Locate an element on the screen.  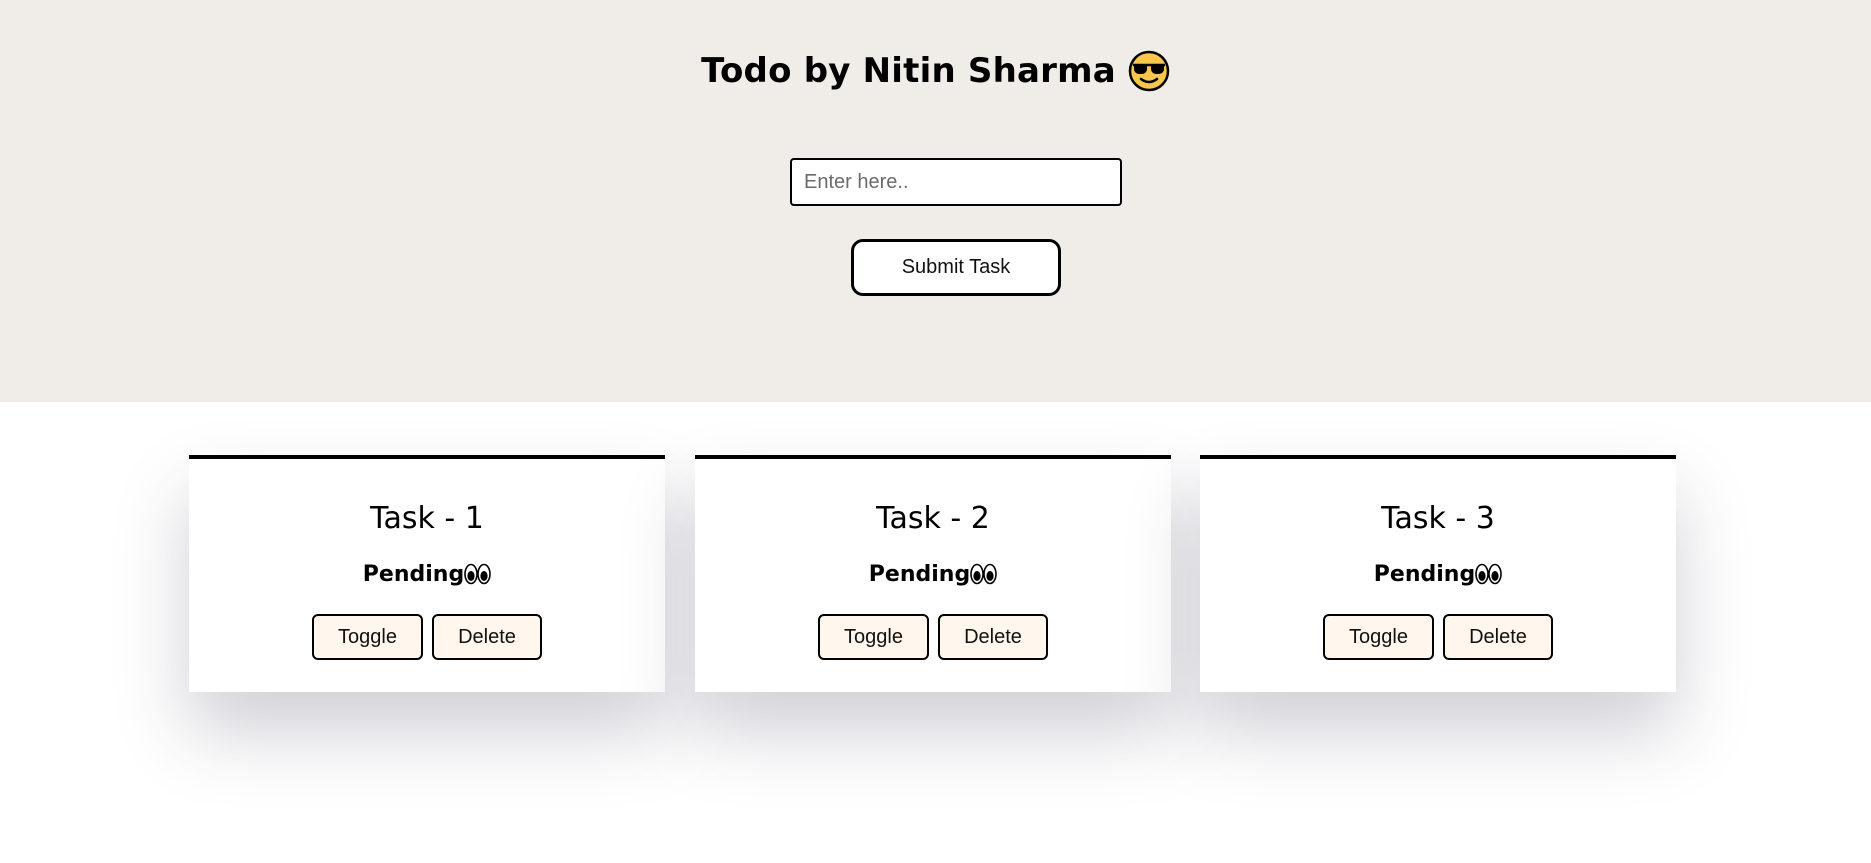
page-title: Todo by Nitin Sharma is located at coordinates (908, 71).